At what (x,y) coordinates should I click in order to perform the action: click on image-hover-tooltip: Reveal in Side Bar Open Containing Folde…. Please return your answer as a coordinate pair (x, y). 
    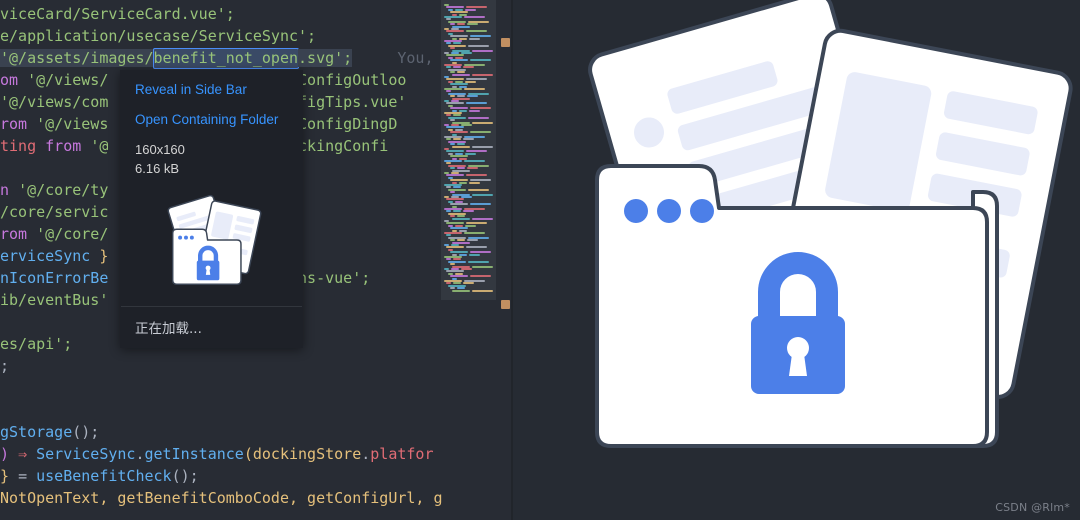
    Looking at the image, I should click on (211, 209).